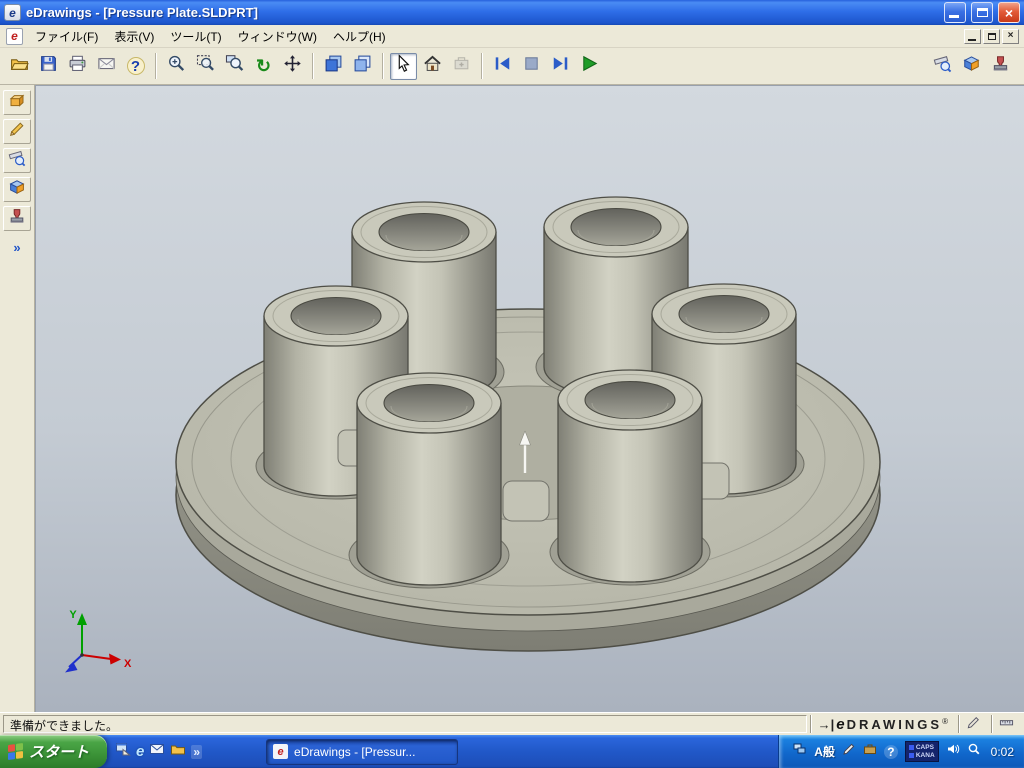 The width and height of the screenshot is (1024, 768). Describe the element at coordinates (890, 751) in the screenshot. I see `ime-help-icon: ?` at that location.